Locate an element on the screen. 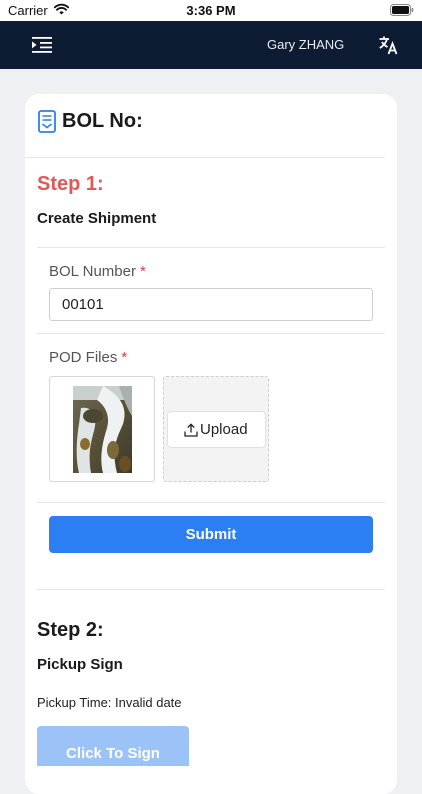  upload-button: Upload is located at coordinates (216, 429).